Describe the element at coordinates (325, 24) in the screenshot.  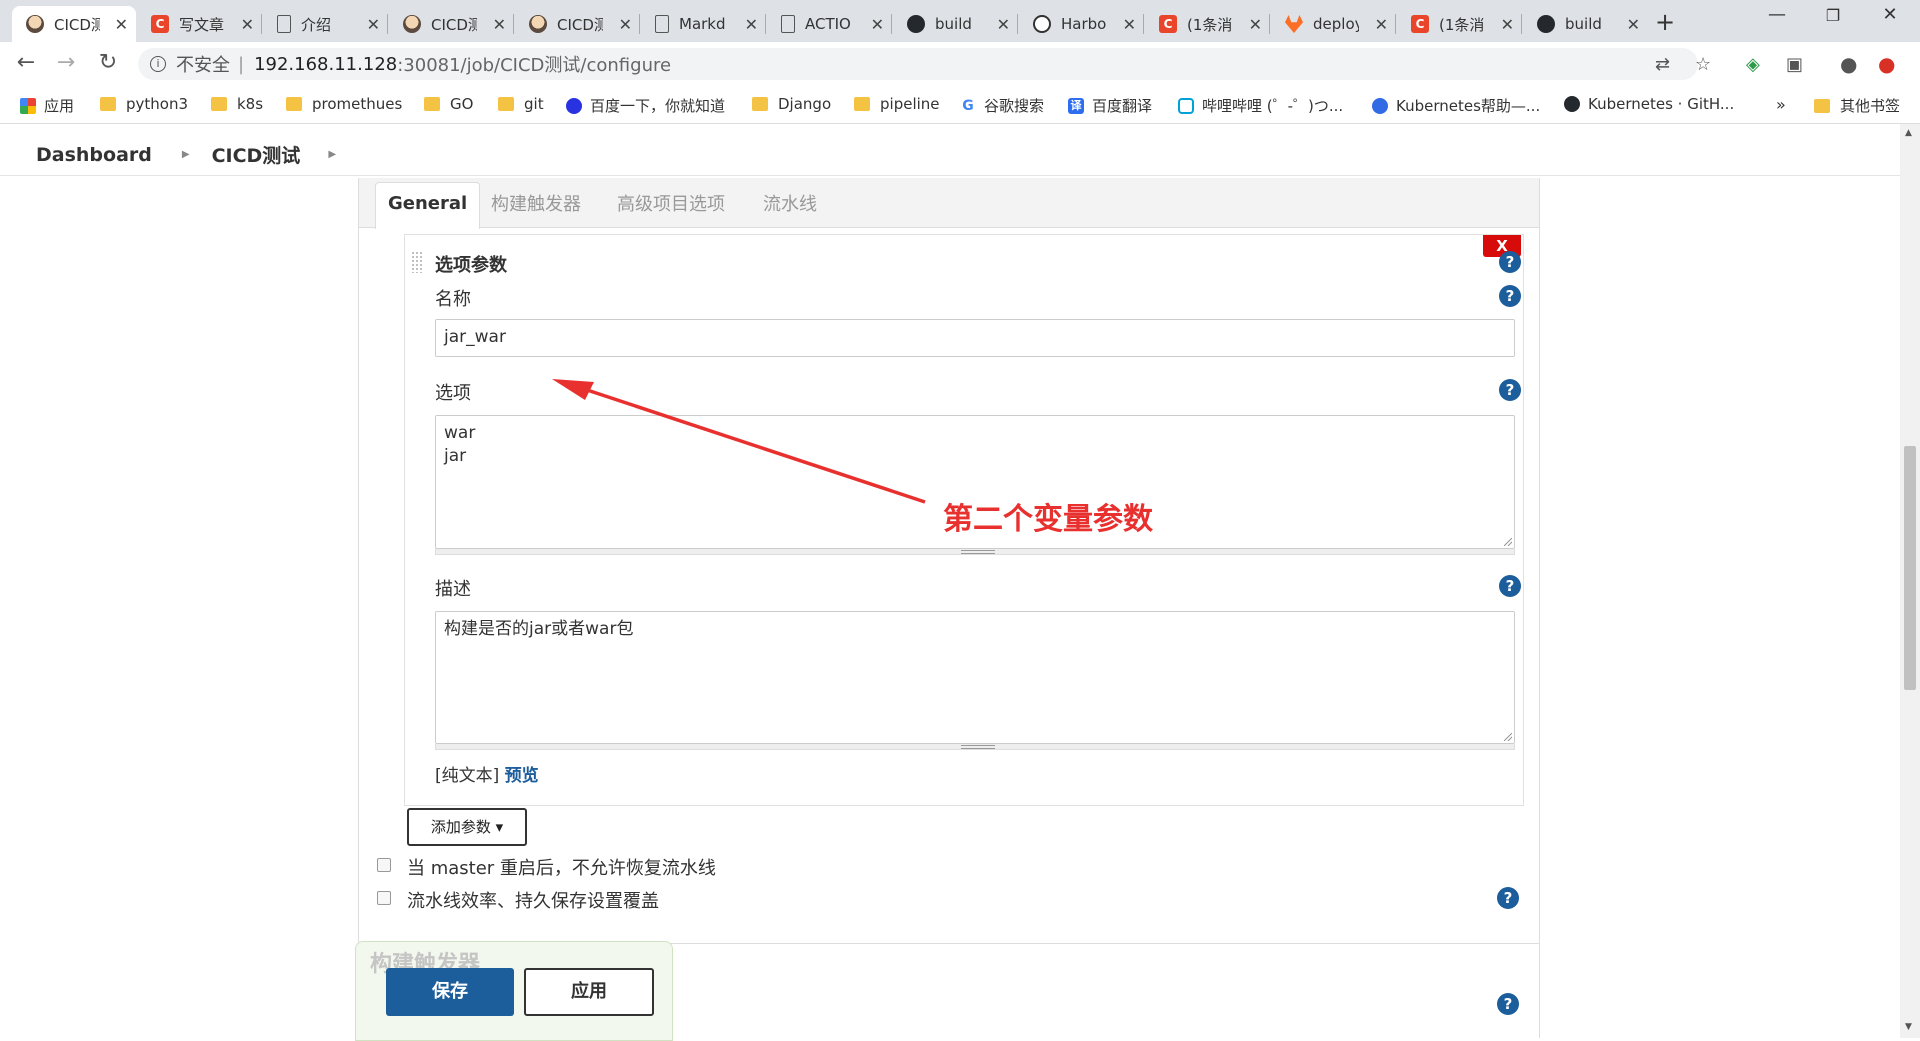
I see `browser-tab: 介绍 ✕` at that location.